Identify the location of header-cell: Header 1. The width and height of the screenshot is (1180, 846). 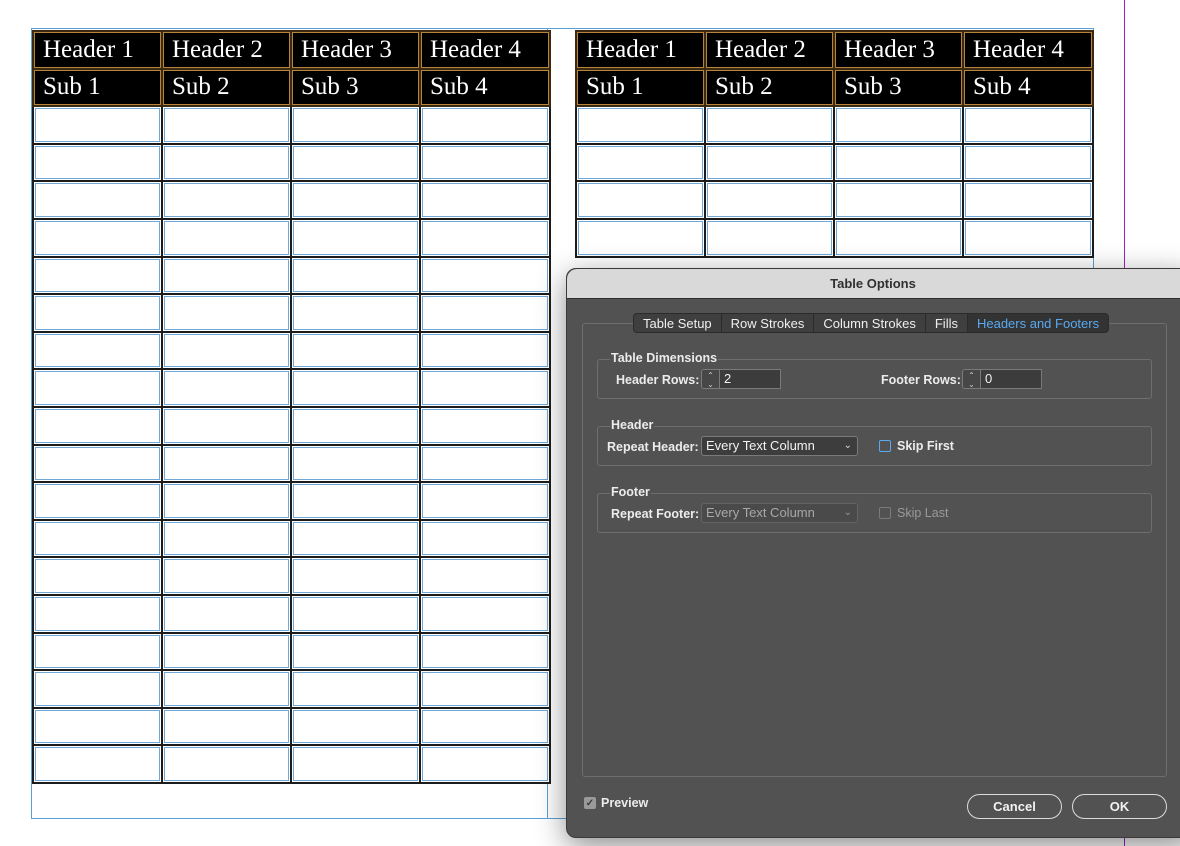
(97, 50).